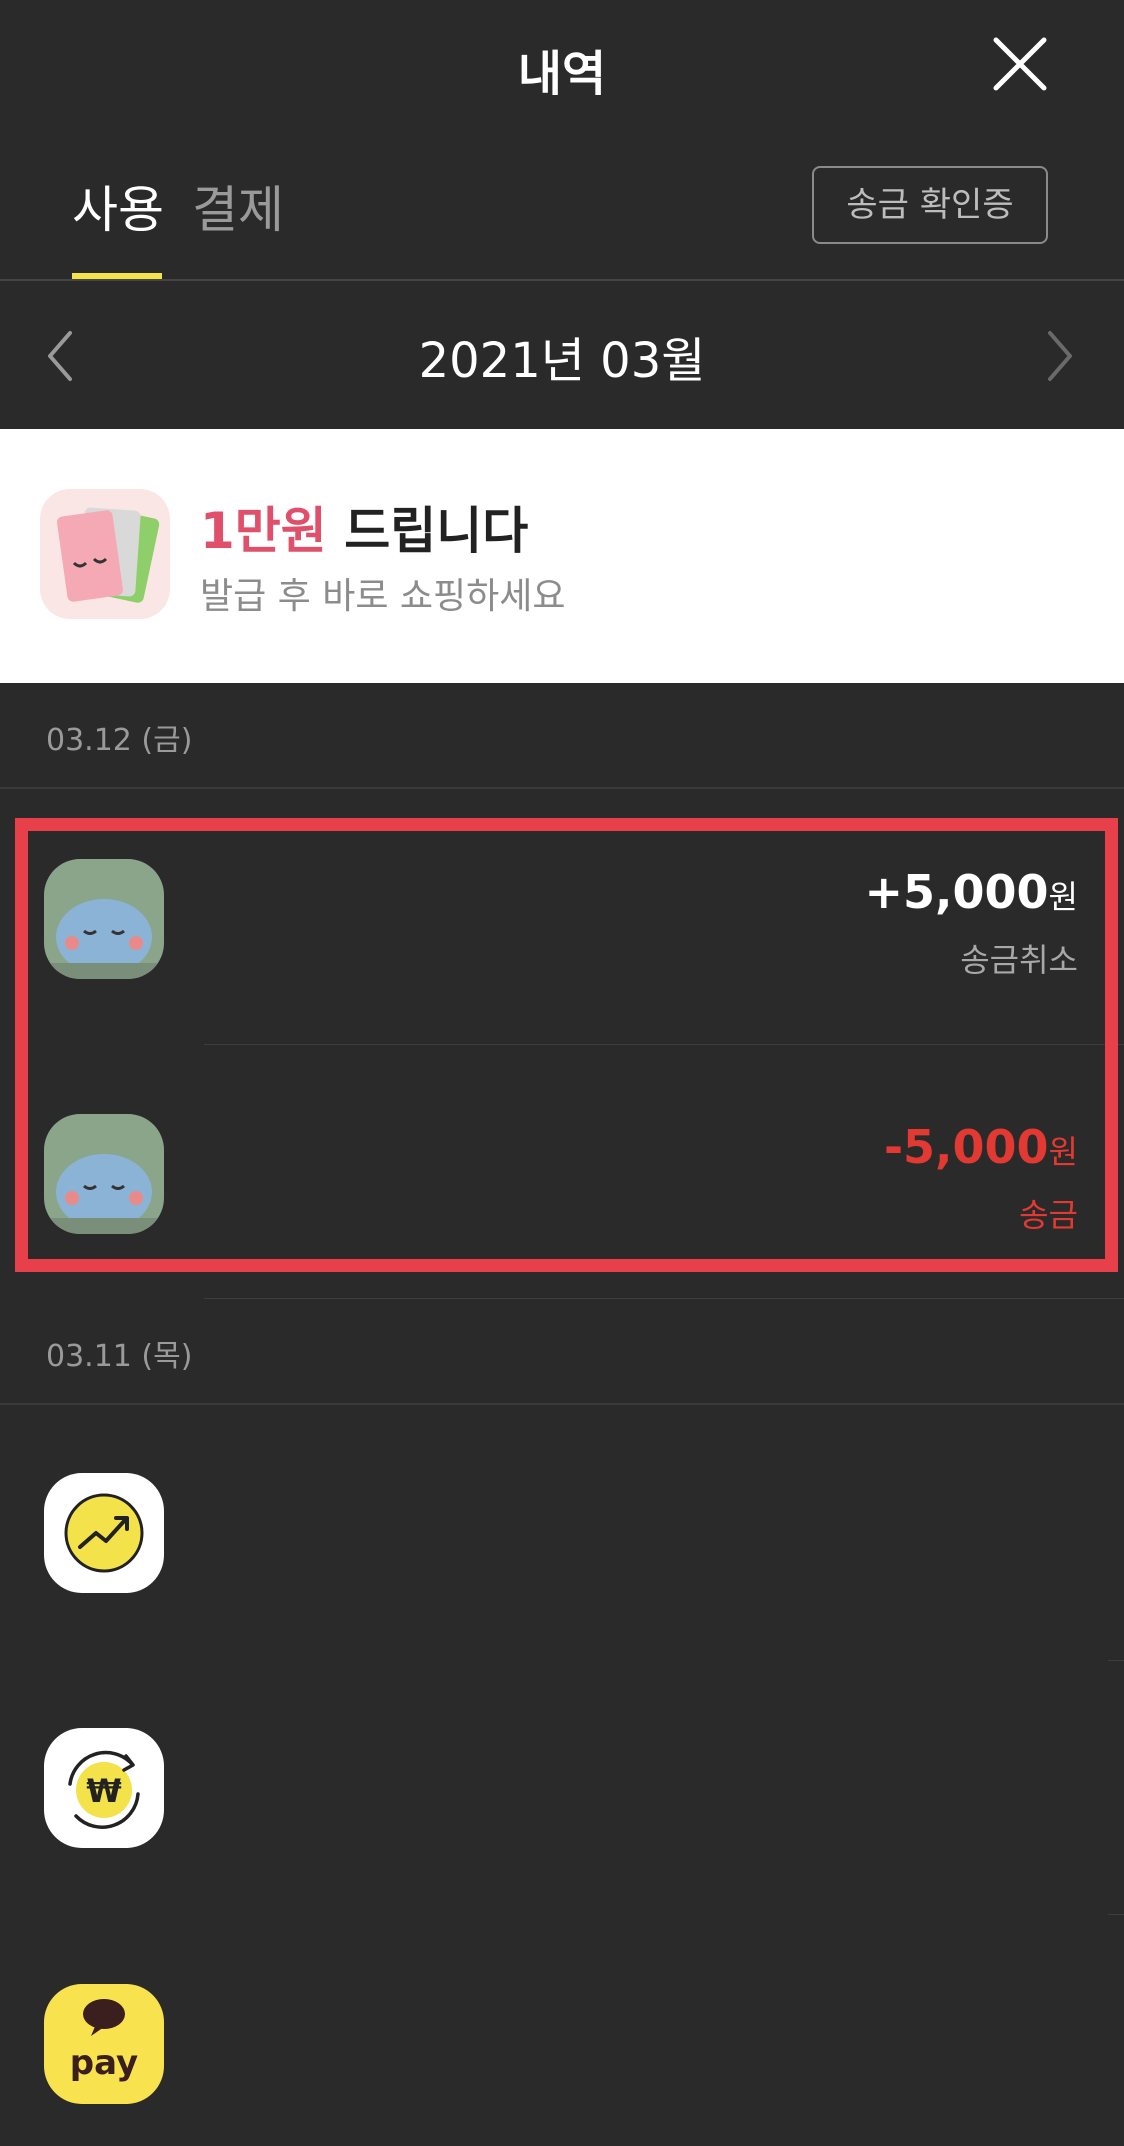 This screenshot has width=1124, height=2146. Describe the element at coordinates (562, 1787) in the screenshot. I see `transaction-row: ₩` at that location.